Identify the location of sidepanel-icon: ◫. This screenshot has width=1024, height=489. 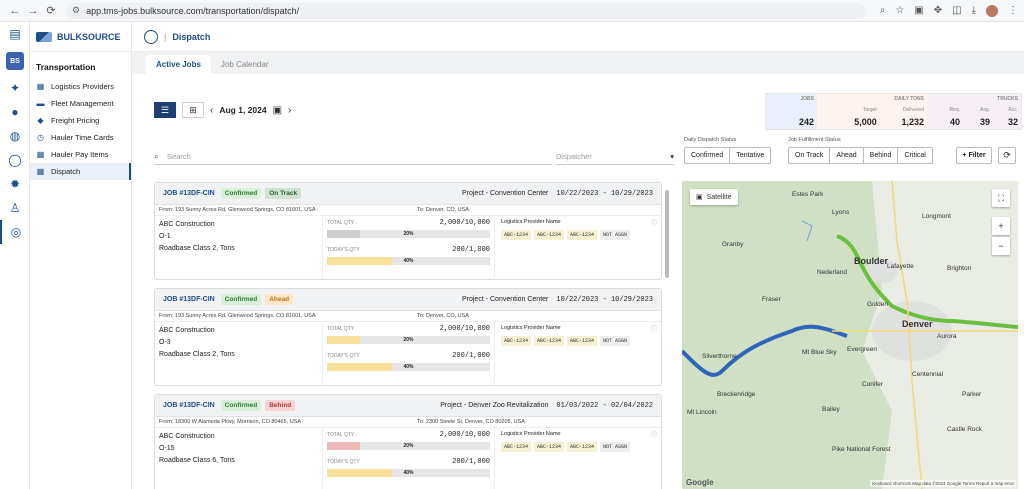
(956, 10).